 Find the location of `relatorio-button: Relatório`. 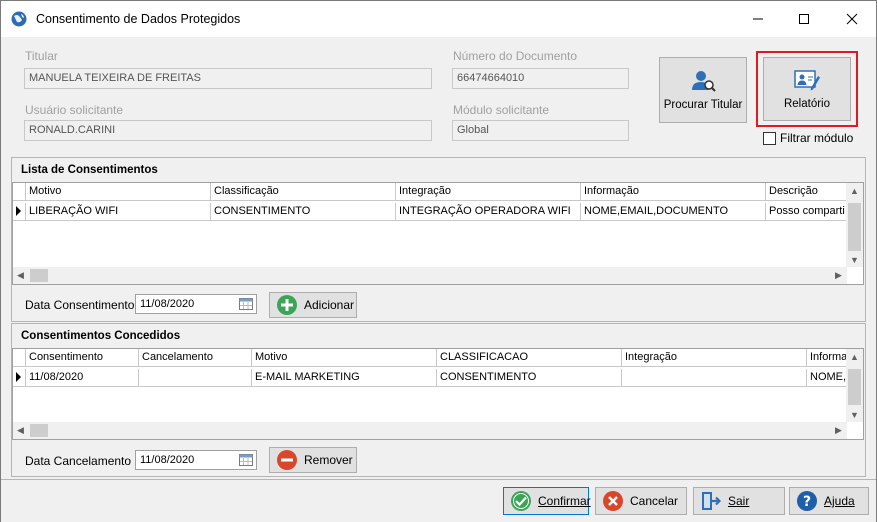

relatorio-button: Relatório is located at coordinates (807, 89).